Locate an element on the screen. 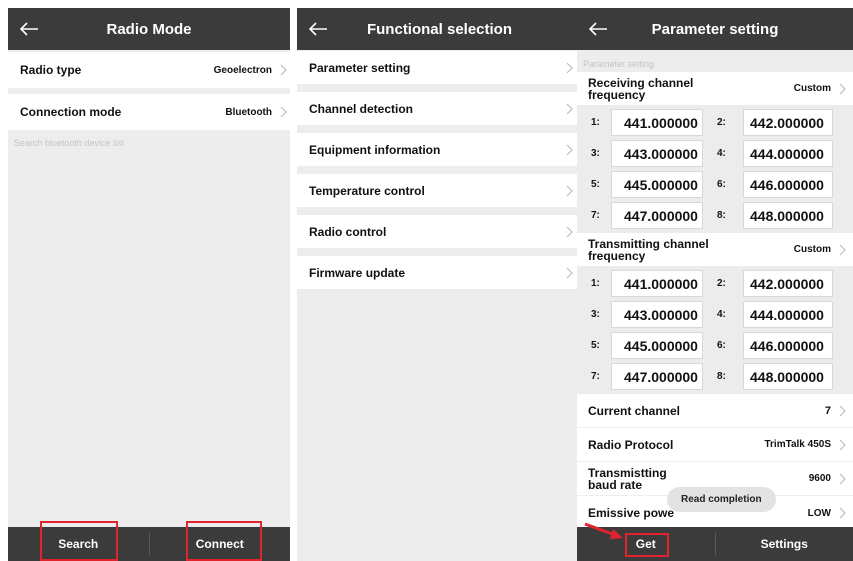 Image resolution: width=853 pixels, height=561 pixels. parameter-setting-header: Parameter setting is located at coordinates (715, 29).